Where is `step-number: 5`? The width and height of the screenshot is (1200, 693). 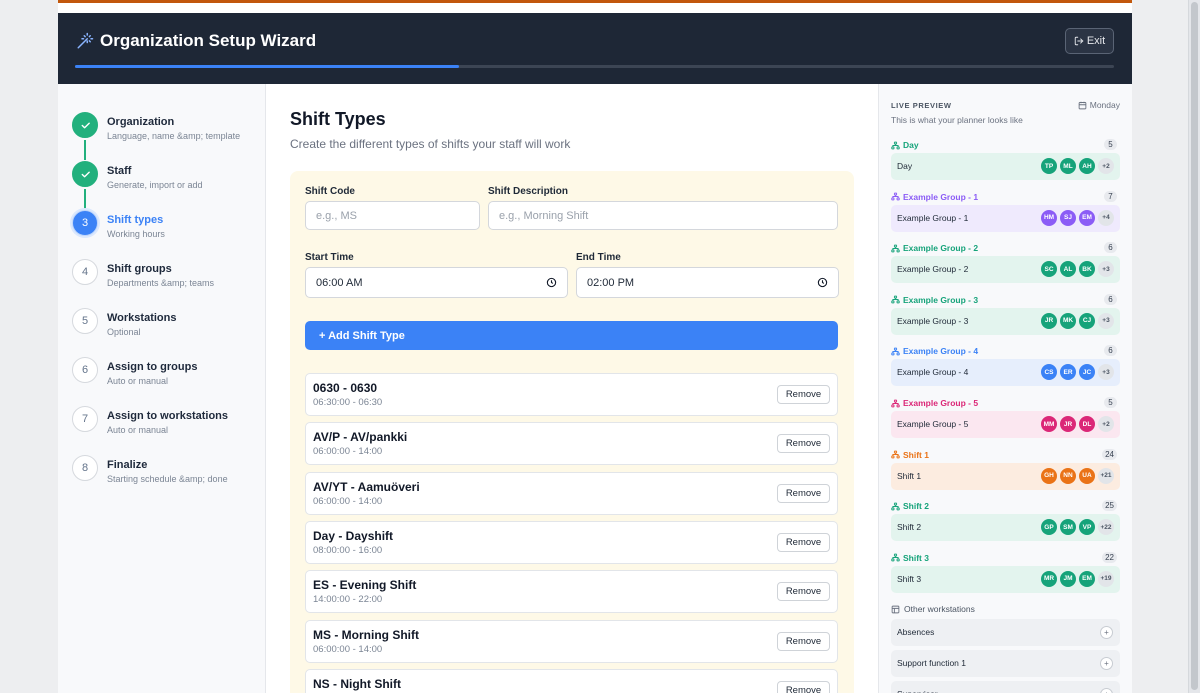
step-number: 5 is located at coordinates (85, 321).